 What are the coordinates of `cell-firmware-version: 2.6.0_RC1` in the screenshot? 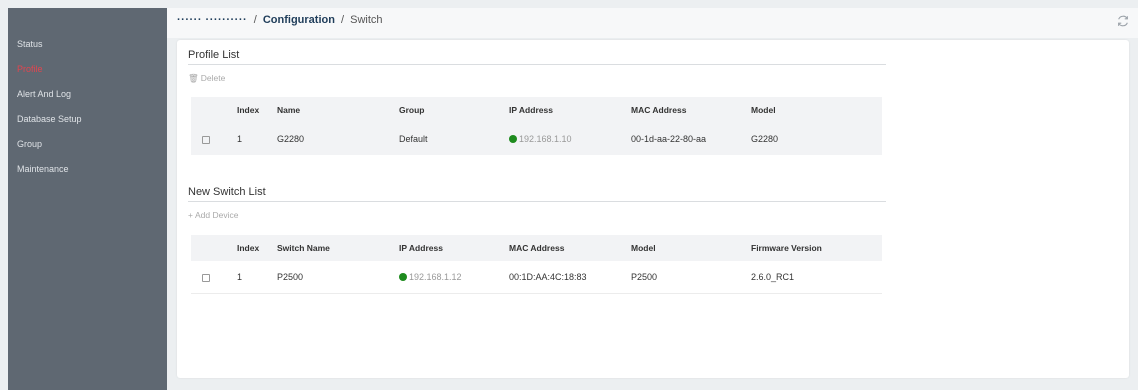 It's located at (816, 277).